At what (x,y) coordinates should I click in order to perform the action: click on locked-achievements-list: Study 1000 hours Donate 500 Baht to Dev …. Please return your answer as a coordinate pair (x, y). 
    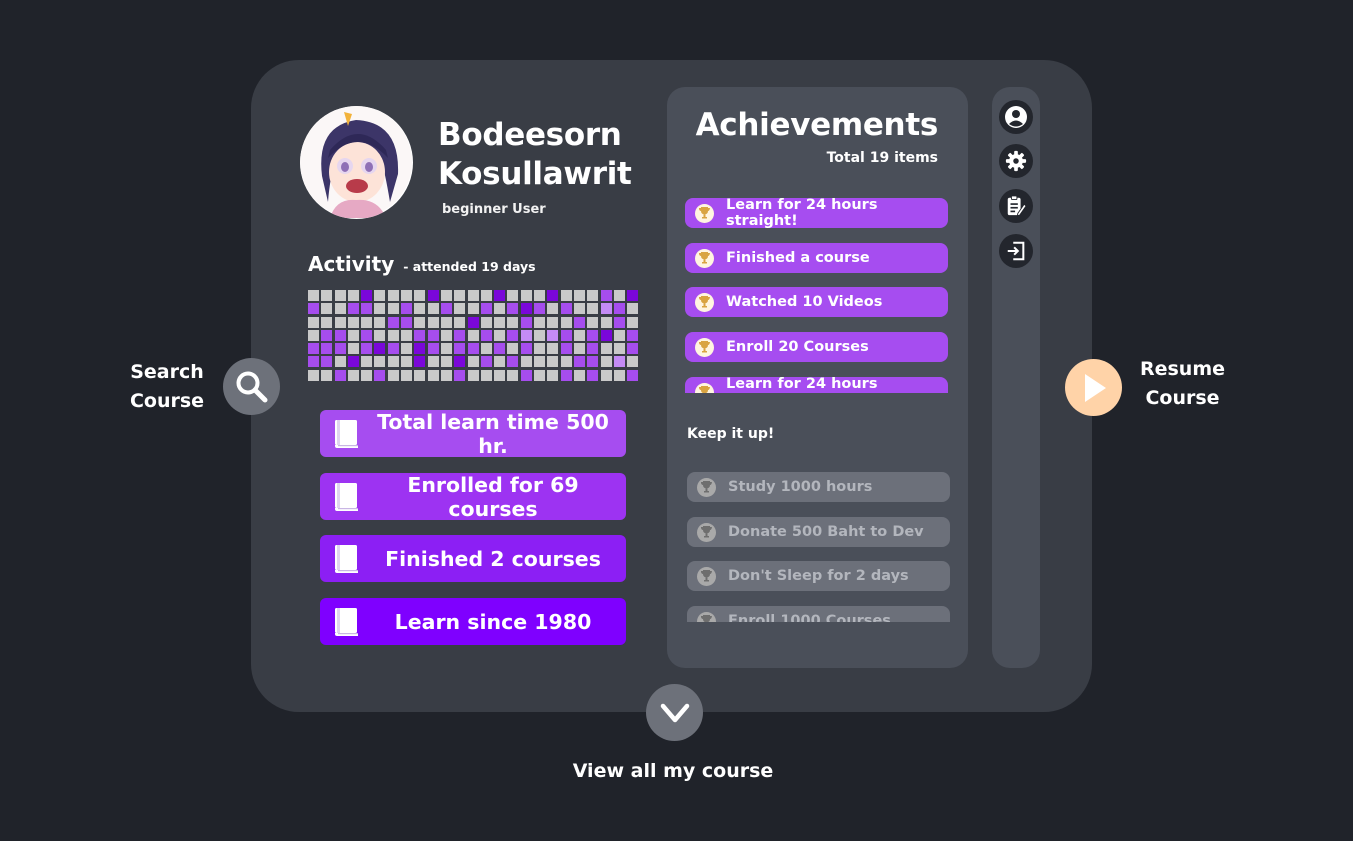
    Looking at the image, I should click on (819, 547).